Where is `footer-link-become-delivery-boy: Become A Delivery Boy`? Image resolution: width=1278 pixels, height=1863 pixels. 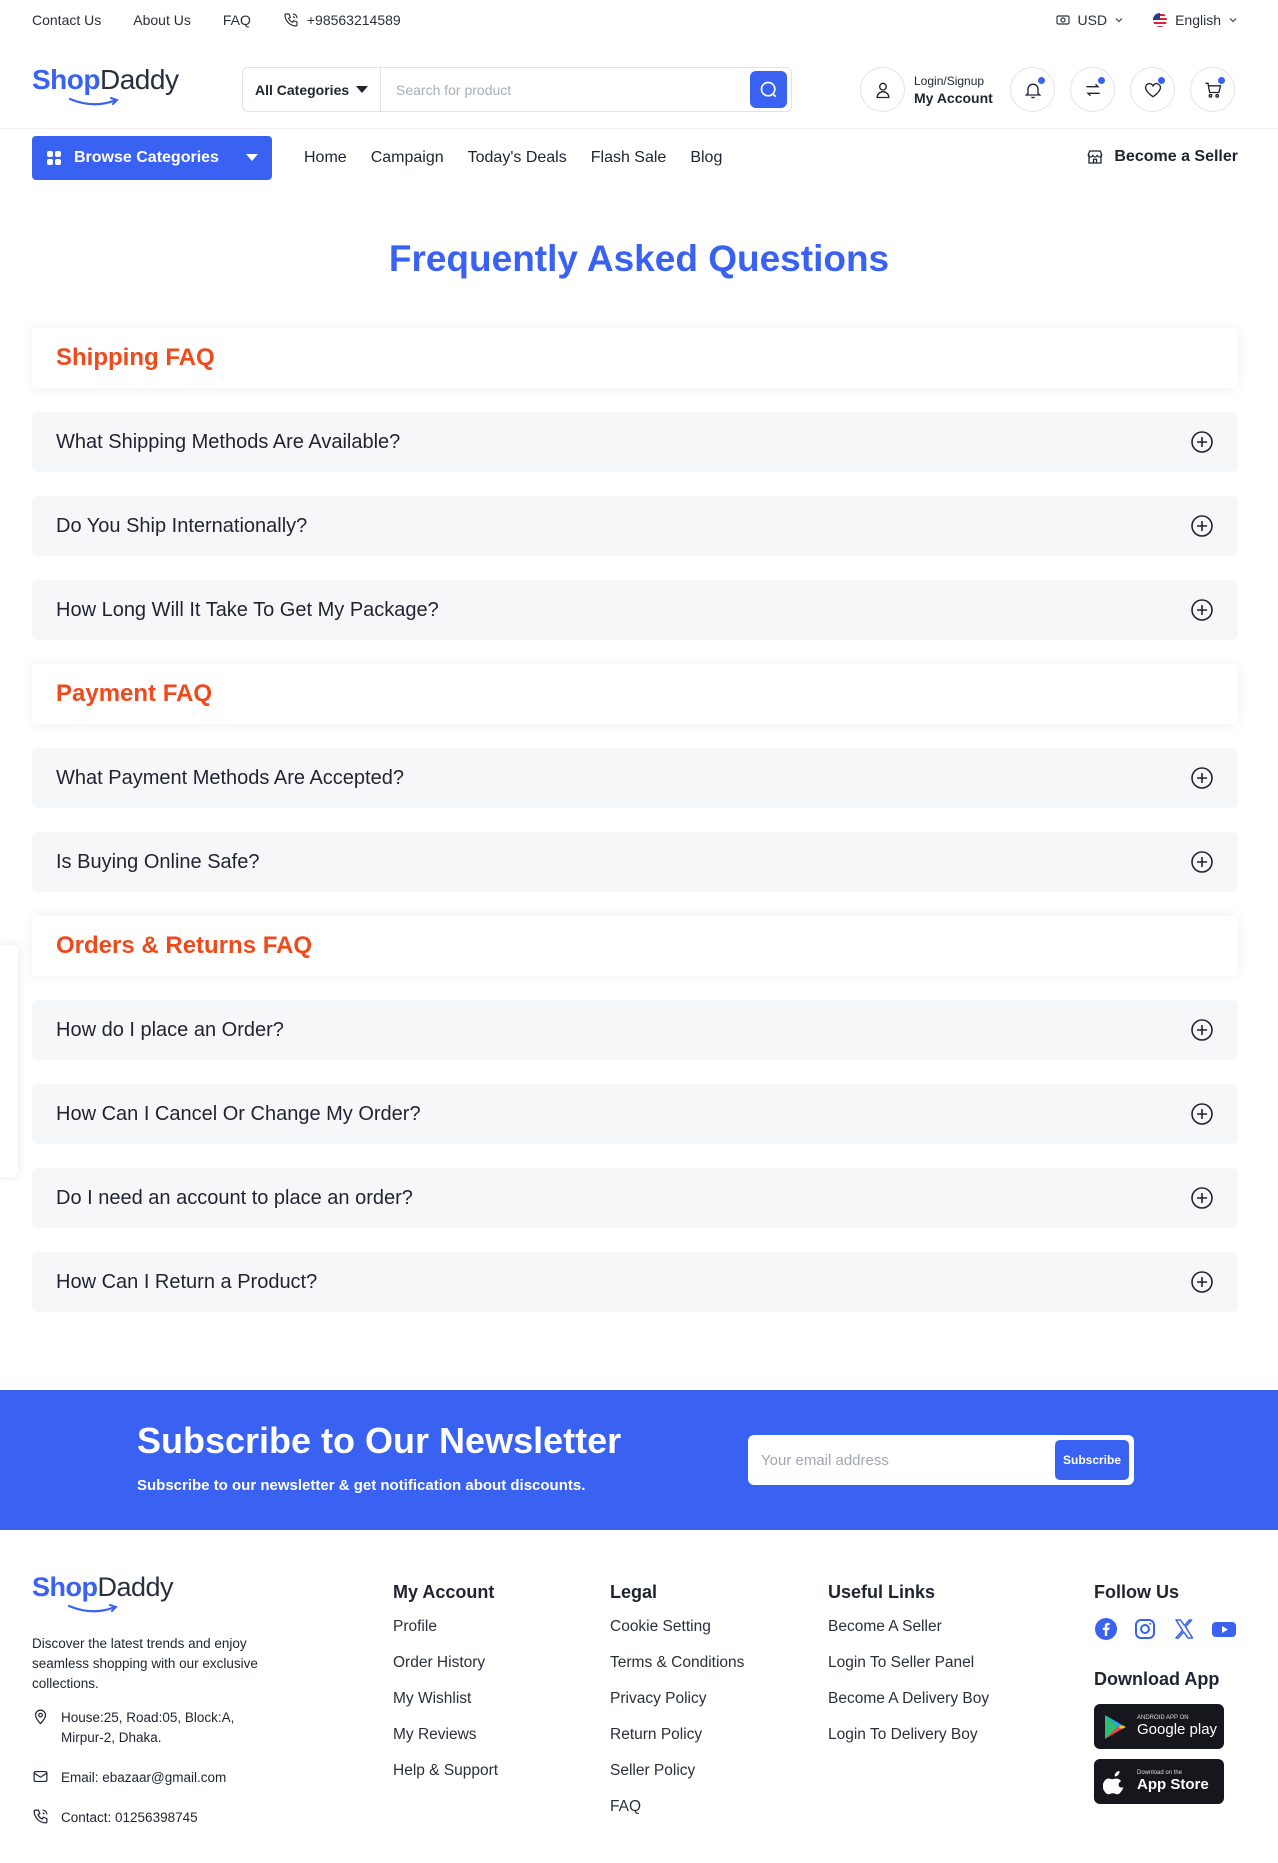
footer-link-become-delivery-boy: Become A Delivery Boy is located at coordinates (908, 1707).